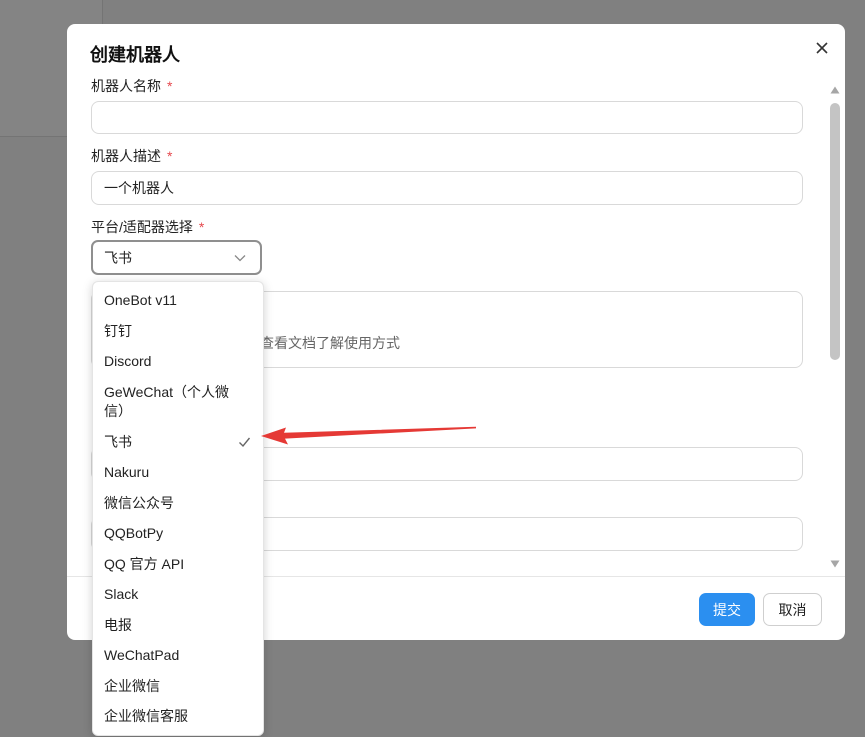 The height and width of the screenshot is (737, 865). I want to click on dropdown-option: QQBotPy, so click(178, 533).